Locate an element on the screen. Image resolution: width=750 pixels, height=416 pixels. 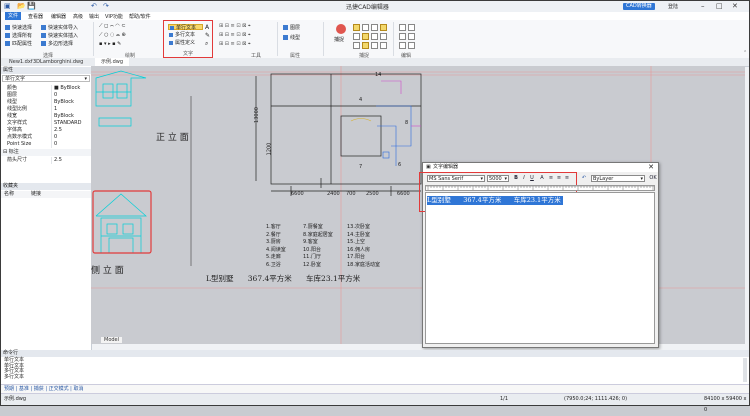
room-number: 14 is located at coordinates (378, 75).